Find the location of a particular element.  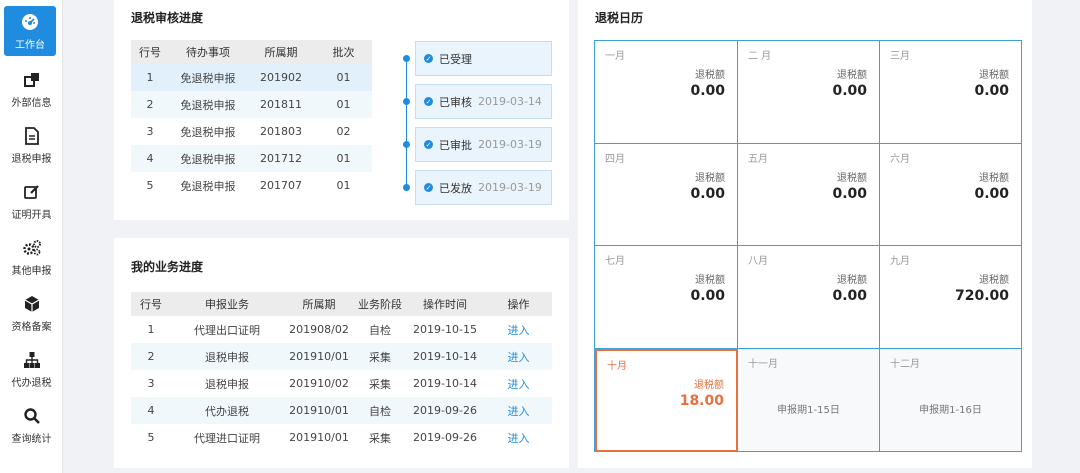

timeline-step-approved: ✓ 已审批 2019-03-19 is located at coordinates (483, 144).